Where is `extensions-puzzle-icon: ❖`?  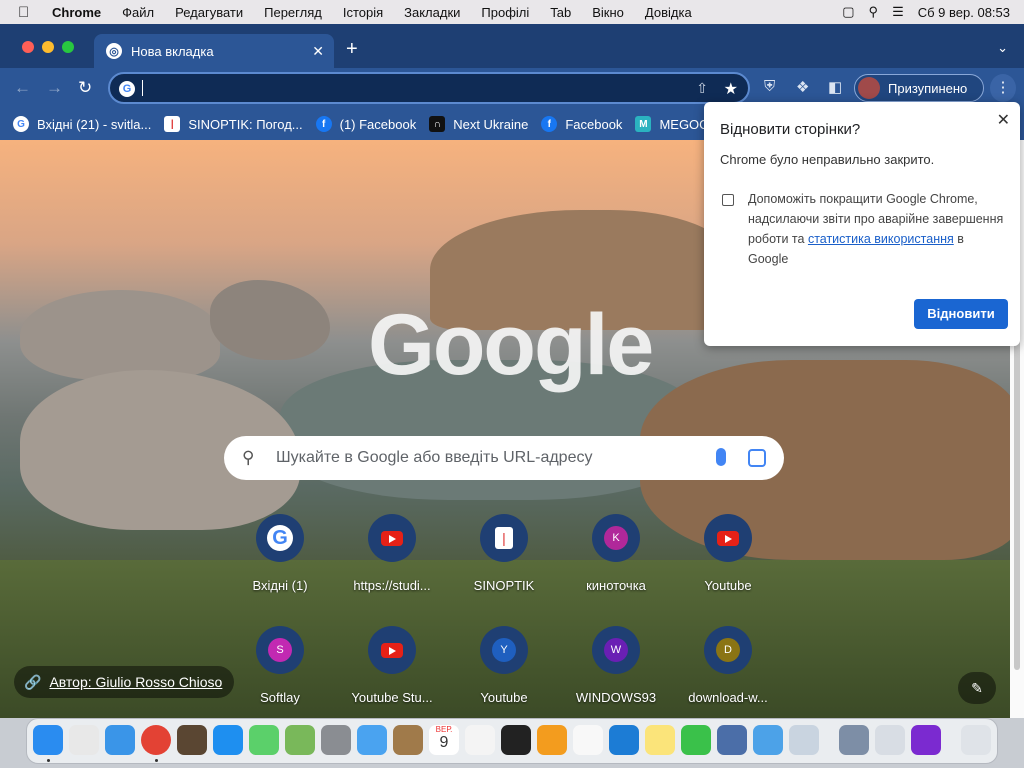 extensions-puzzle-icon: ❖ is located at coordinates (802, 87).